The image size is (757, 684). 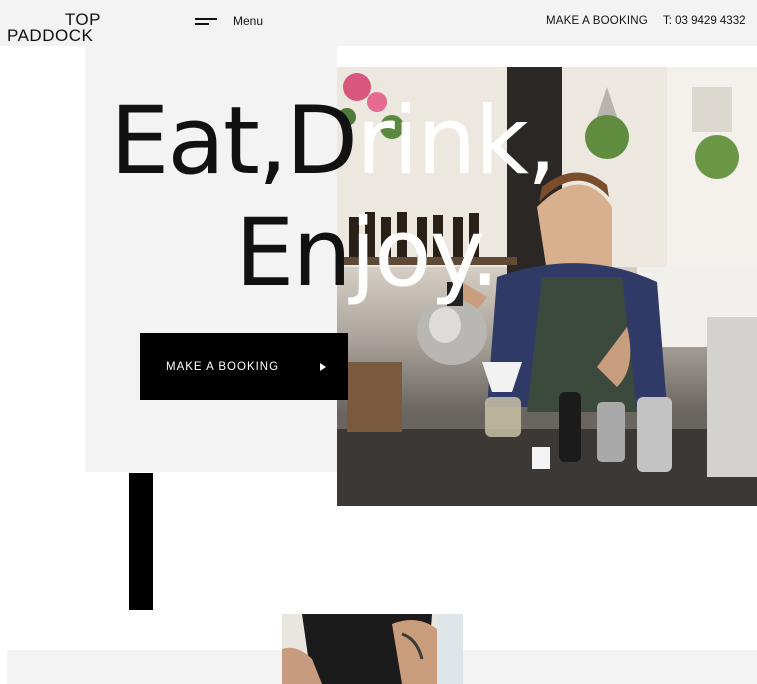 What do you see at coordinates (323, 366) in the screenshot?
I see `triangle-right-icon` at bounding box center [323, 366].